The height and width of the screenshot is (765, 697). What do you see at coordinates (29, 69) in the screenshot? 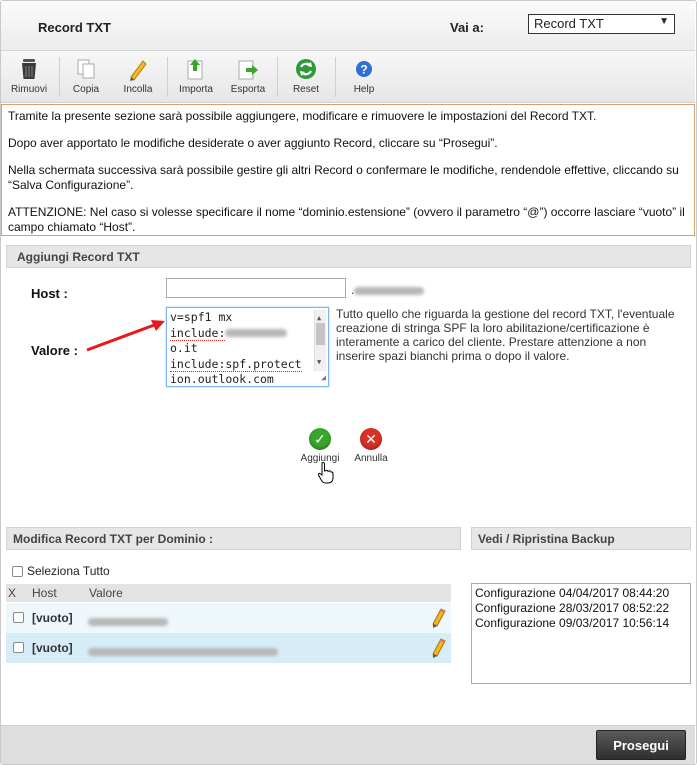
I see `trash-icon` at bounding box center [29, 69].